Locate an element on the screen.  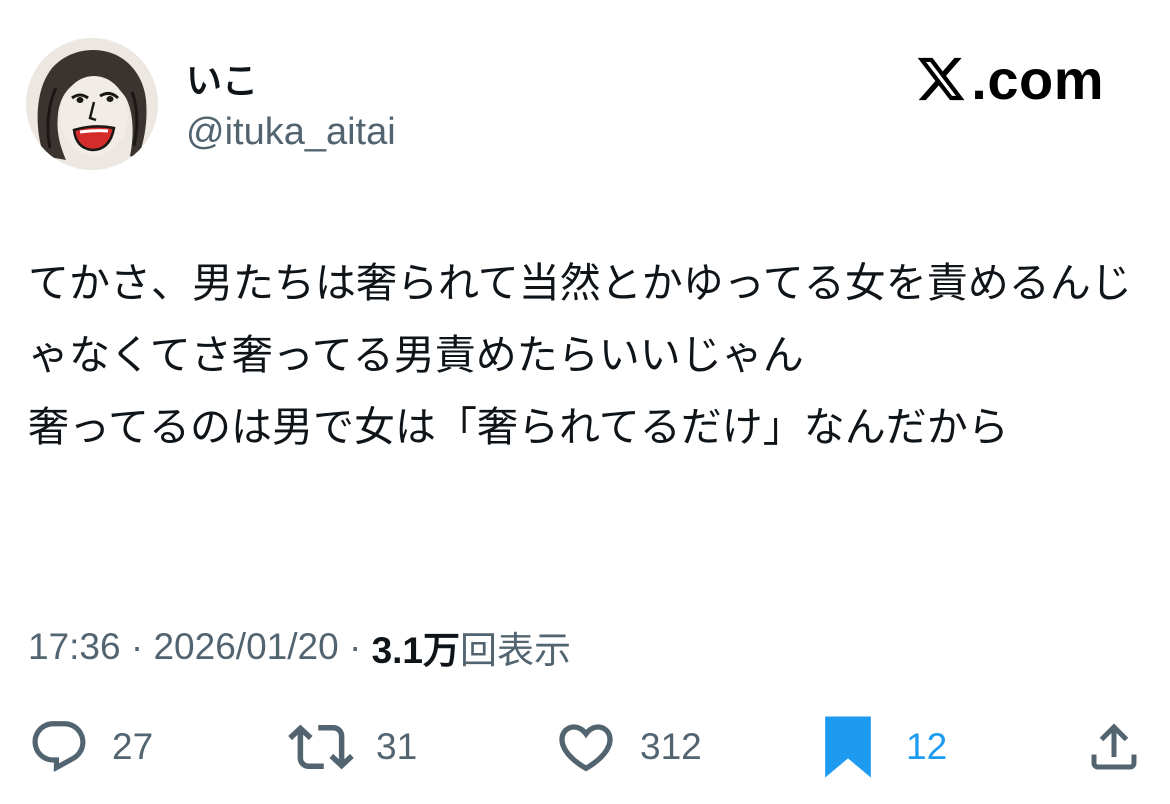
tweet-meta: 17:36 · 2026/01/20 · 3.1万 回表示 is located at coordinates (299, 647).